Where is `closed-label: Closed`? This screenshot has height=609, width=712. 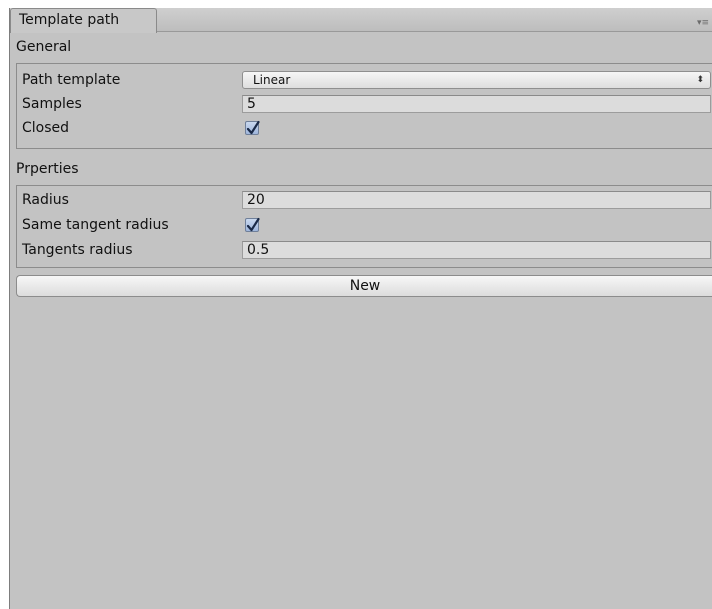
closed-label: Closed is located at coordinates (46, 128).